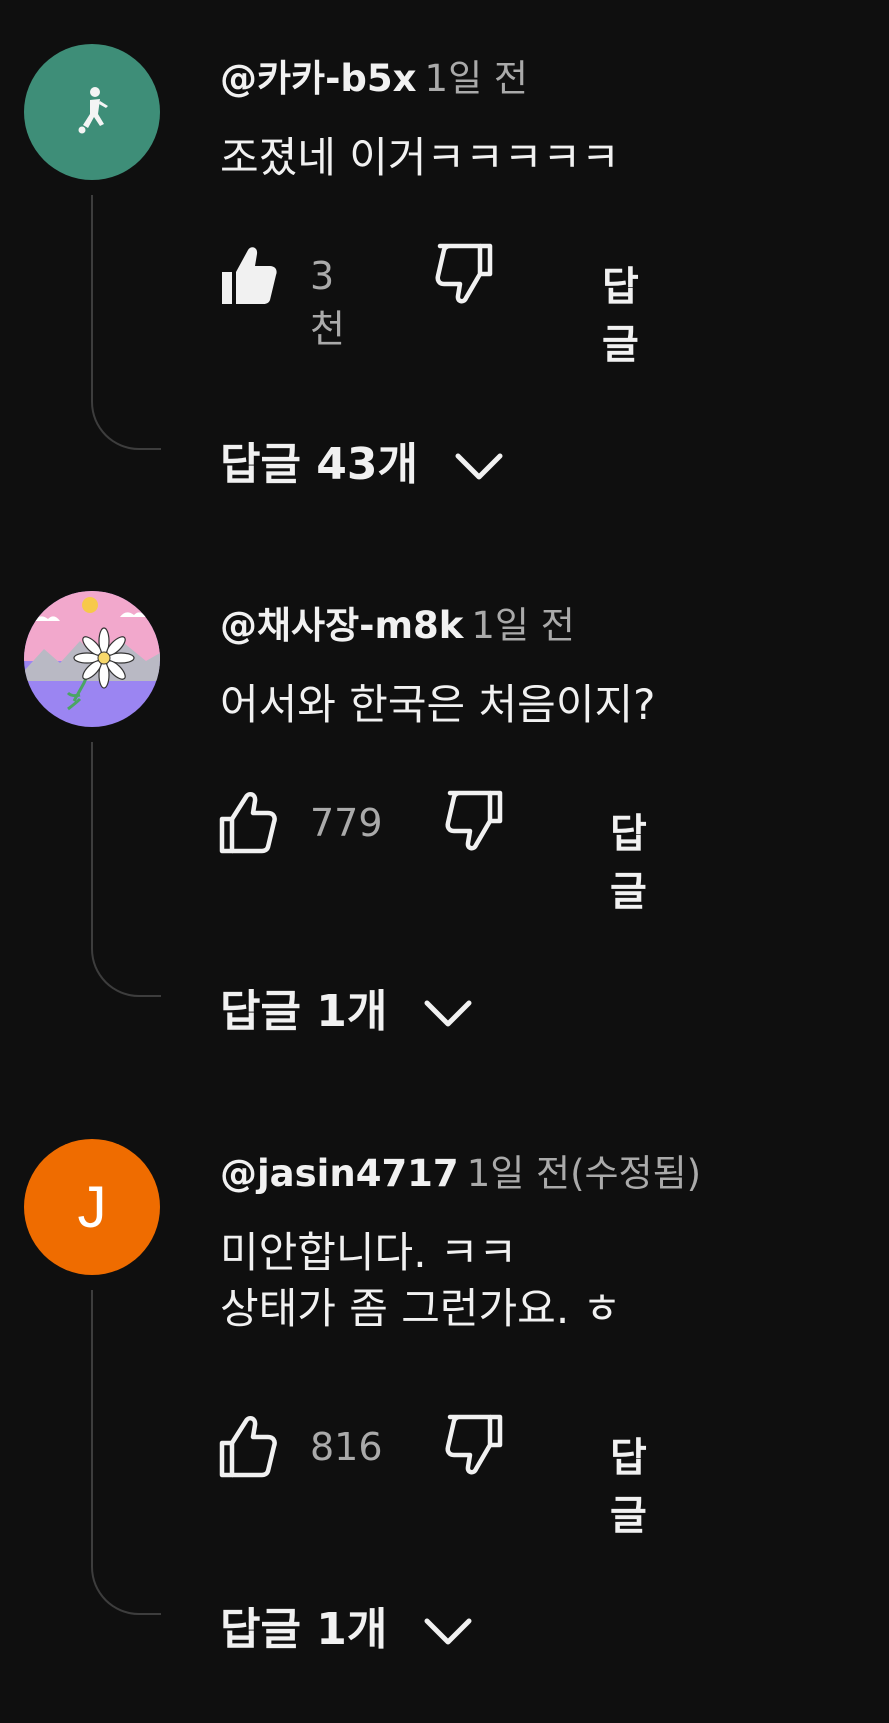 The height and width of the screenshot is (1723, 889). I want to click on like-count: 816, so click(346, 1447).